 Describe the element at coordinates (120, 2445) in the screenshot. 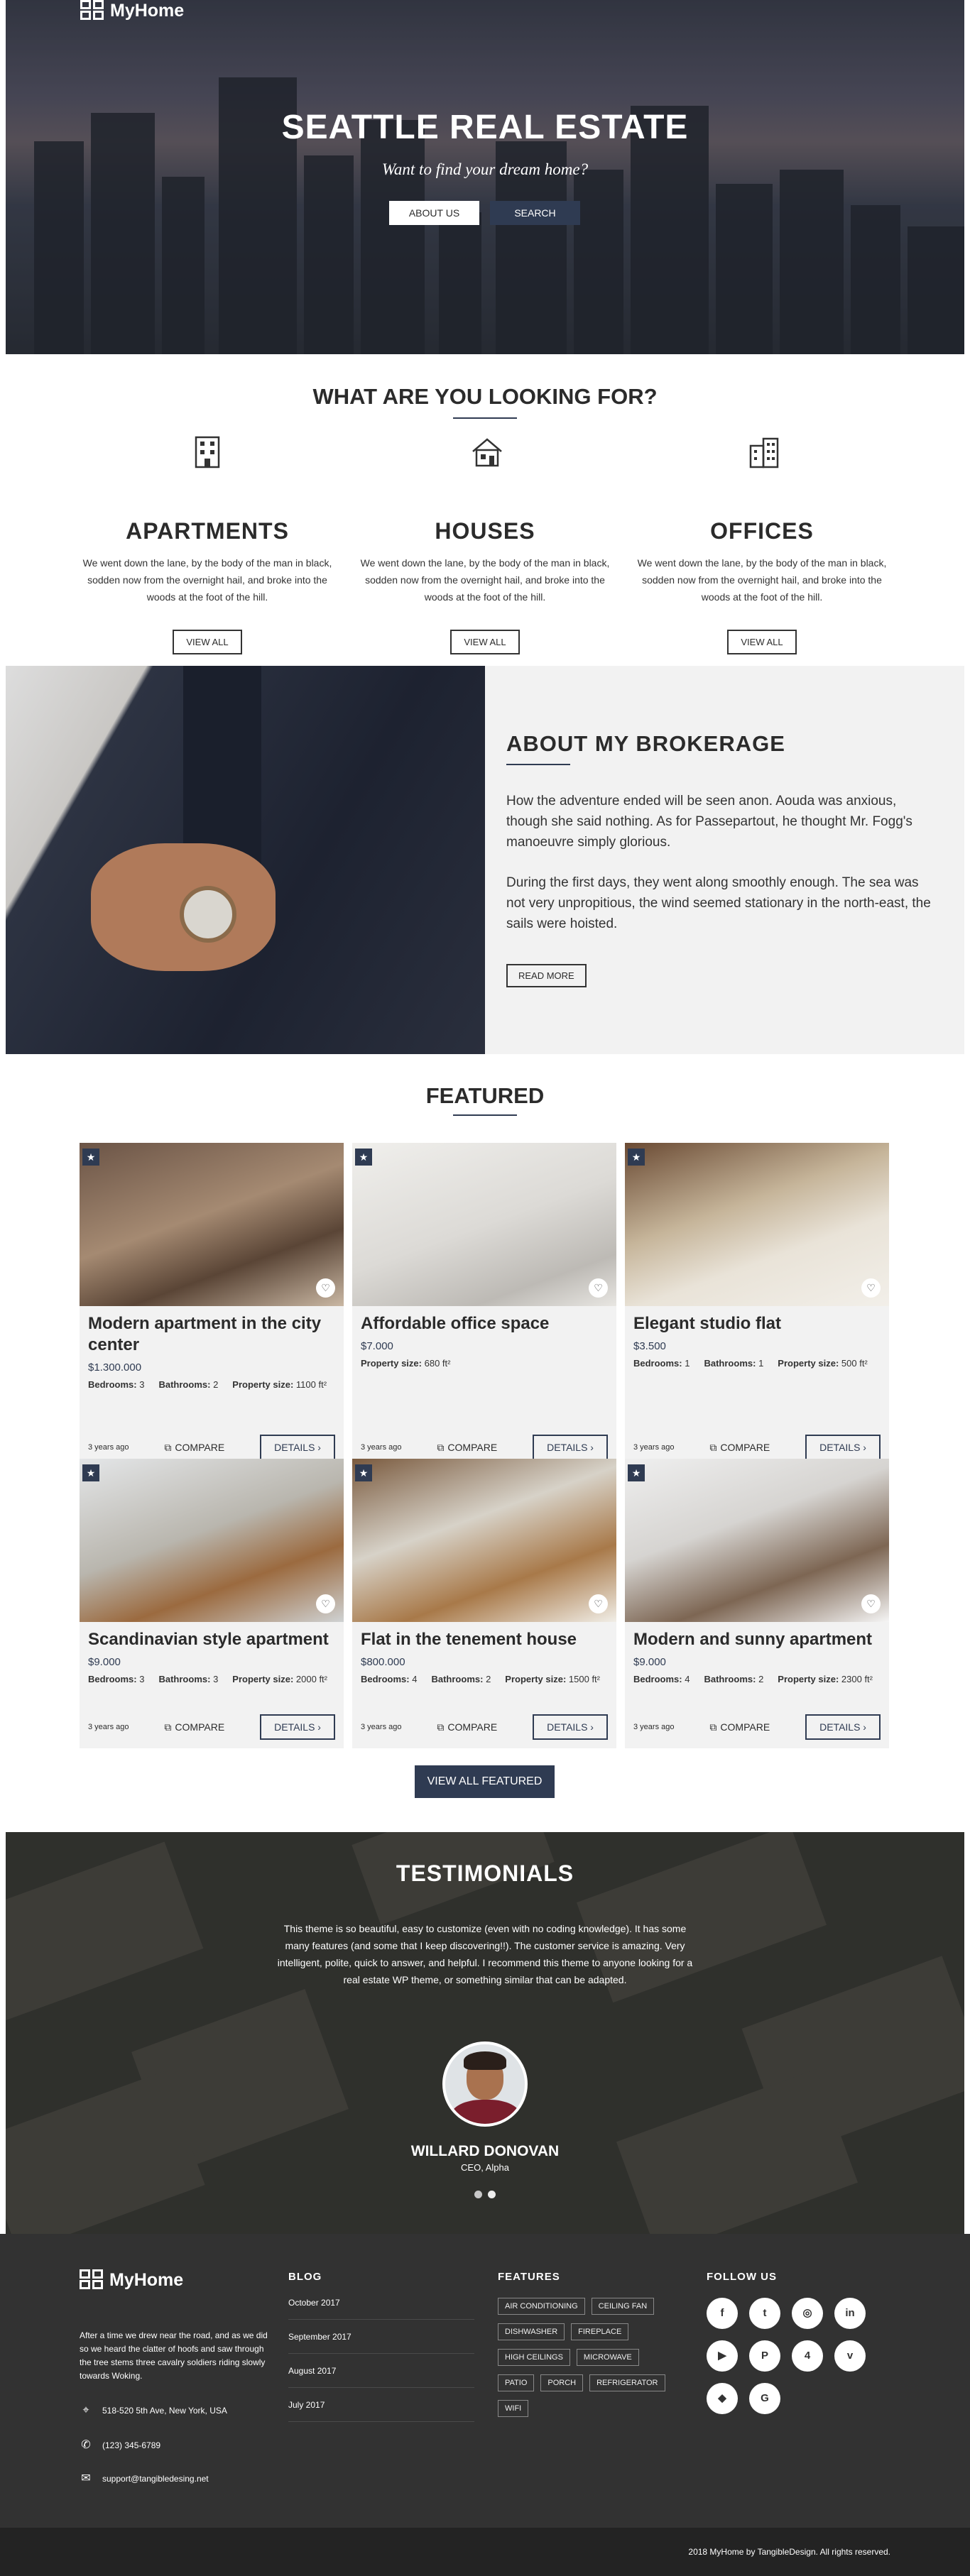

I see `footer-phone: ✆ (123) 345-6789` at that location.